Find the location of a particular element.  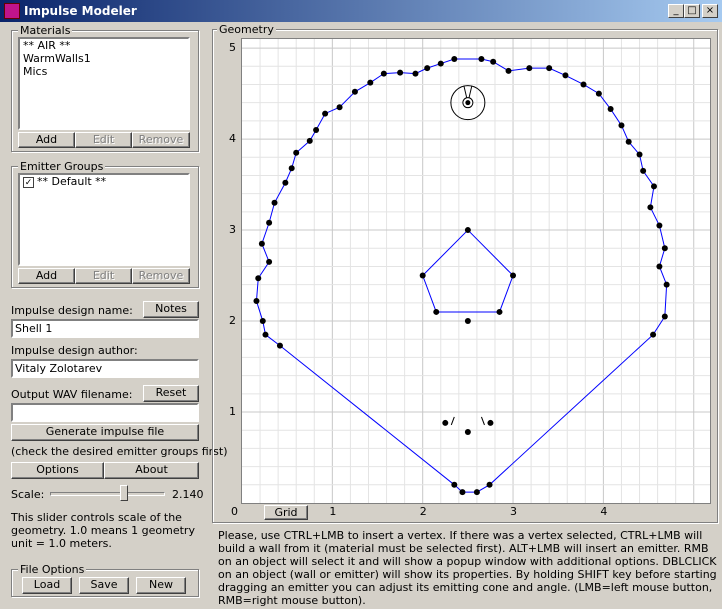

x-tick-label: 3 is located at coordinates (514, 511).